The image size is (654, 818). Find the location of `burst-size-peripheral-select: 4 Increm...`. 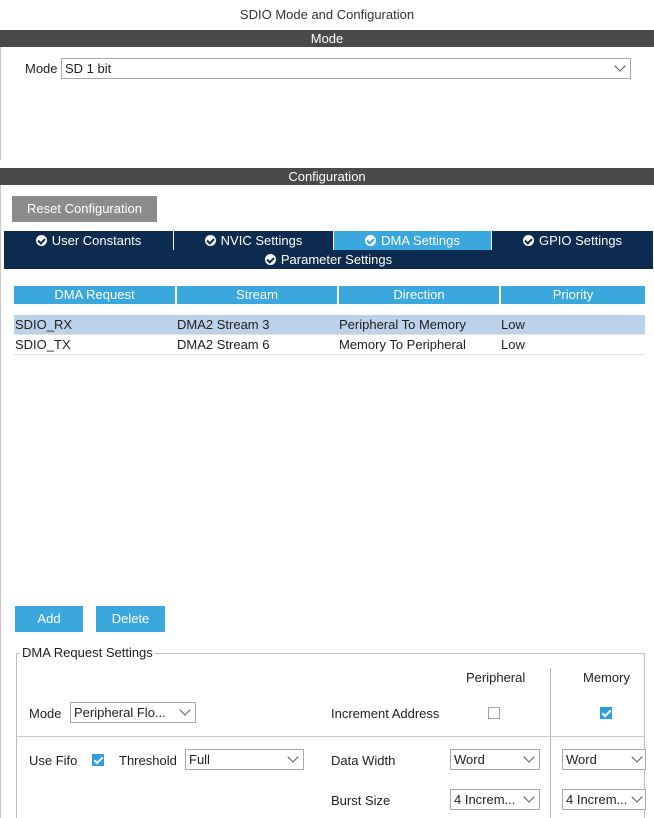

burst-size-peripheral-select: 4 Increm... is located at coordinates (495, 799).